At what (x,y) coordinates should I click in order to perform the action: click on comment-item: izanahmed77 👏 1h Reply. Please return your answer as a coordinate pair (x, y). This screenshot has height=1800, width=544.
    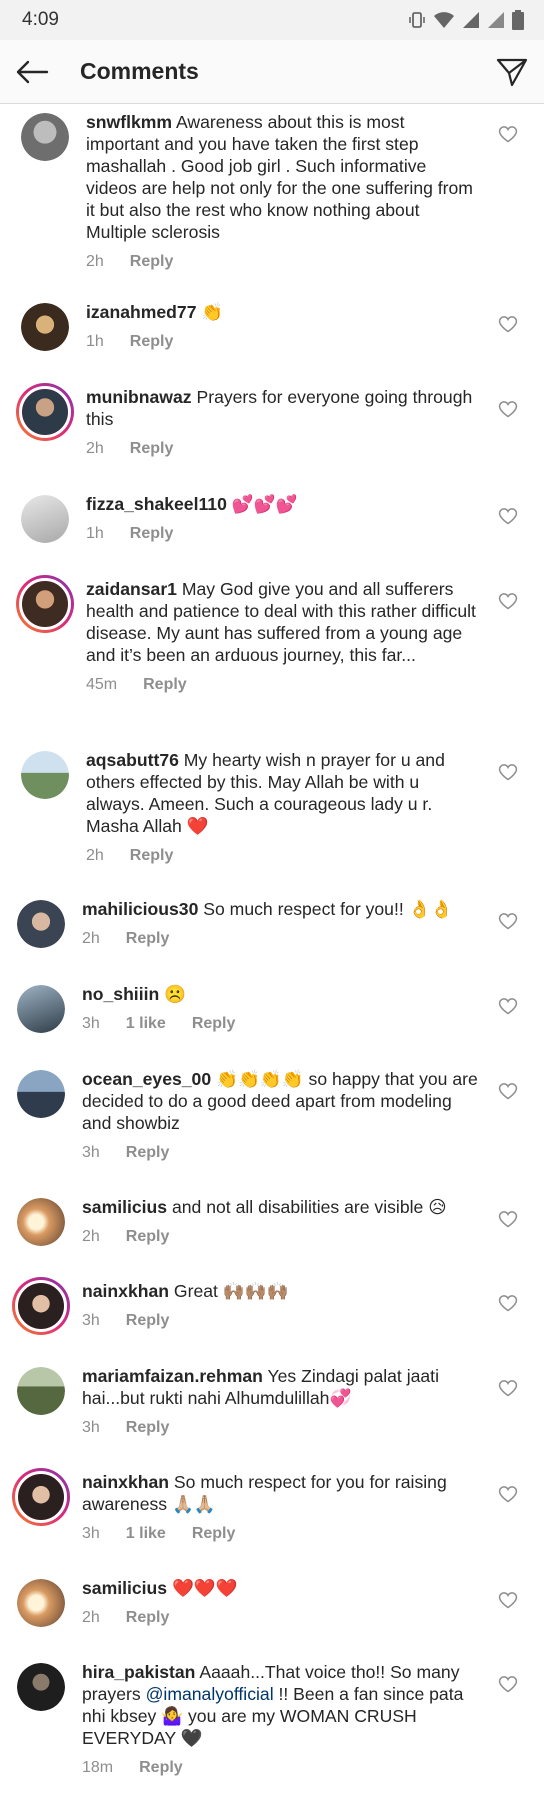
    Looking at the image, I should click on (272, 330).